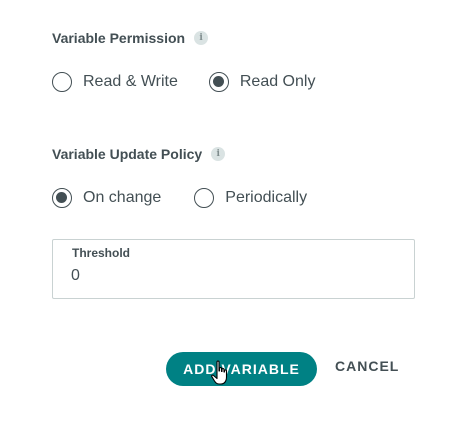 The width and height of the screenshot is (464, 424). I want to click on radio-read-write-circle, so click(62, 82).